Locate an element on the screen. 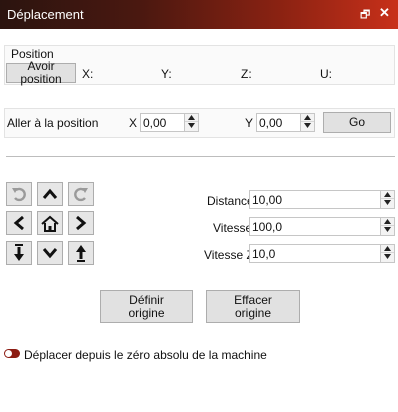 This screenshot has height=412, width=398. speed-z-input is located at coordinates (314, 253).